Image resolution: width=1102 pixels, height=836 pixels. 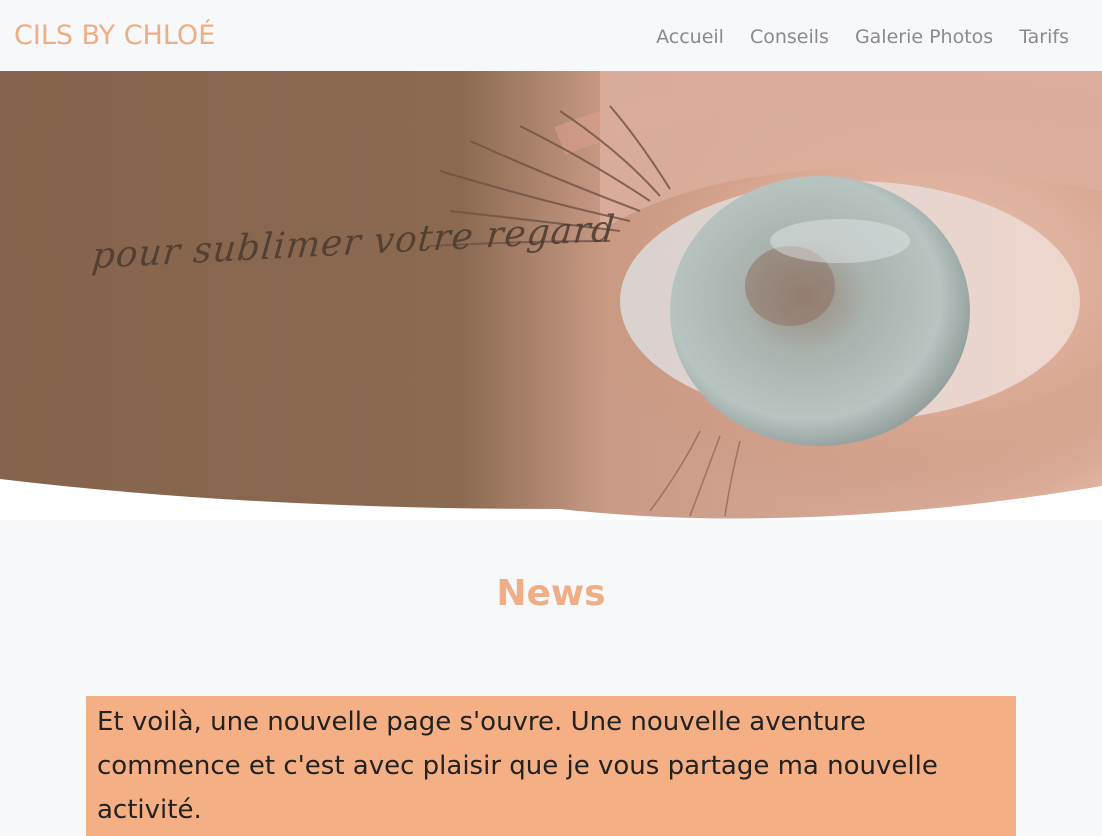 I want to click on nav-link-galerie-photos: Galerie Photos, so click(x=924, y=37).